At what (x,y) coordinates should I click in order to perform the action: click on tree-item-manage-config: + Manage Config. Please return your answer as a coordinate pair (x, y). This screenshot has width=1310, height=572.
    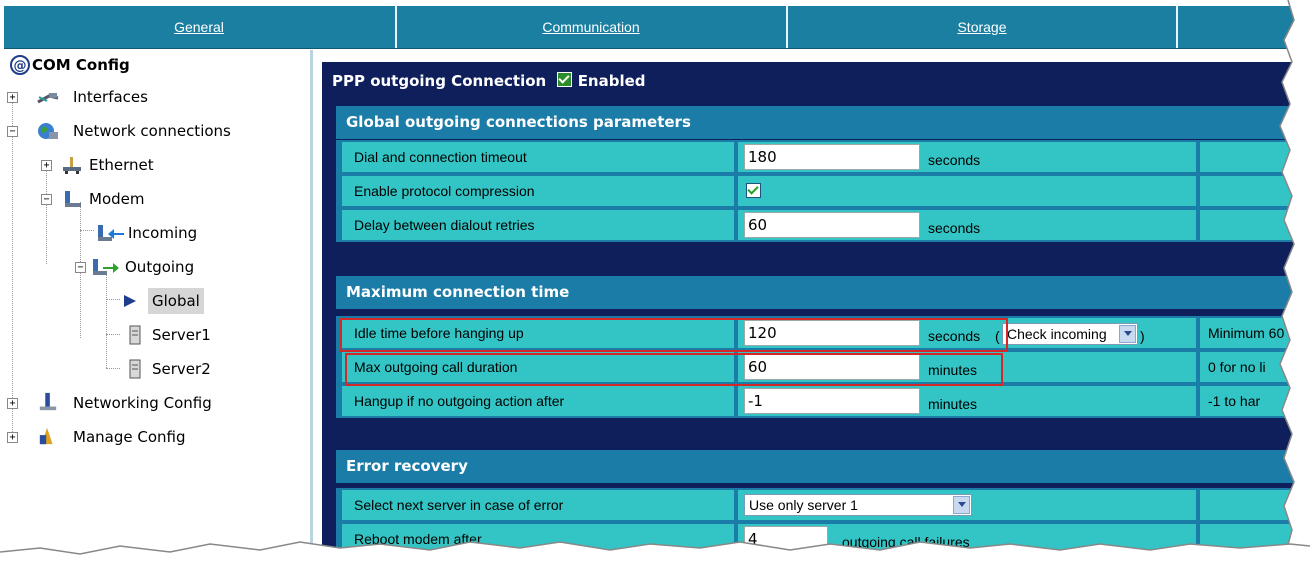
    Looking at the image, I should click on (157, 437).